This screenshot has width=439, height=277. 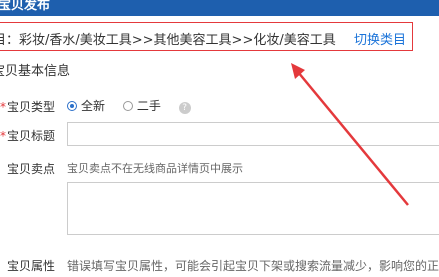 I want to click on title-label: 宝贝标题, so click(x=31, y=136).